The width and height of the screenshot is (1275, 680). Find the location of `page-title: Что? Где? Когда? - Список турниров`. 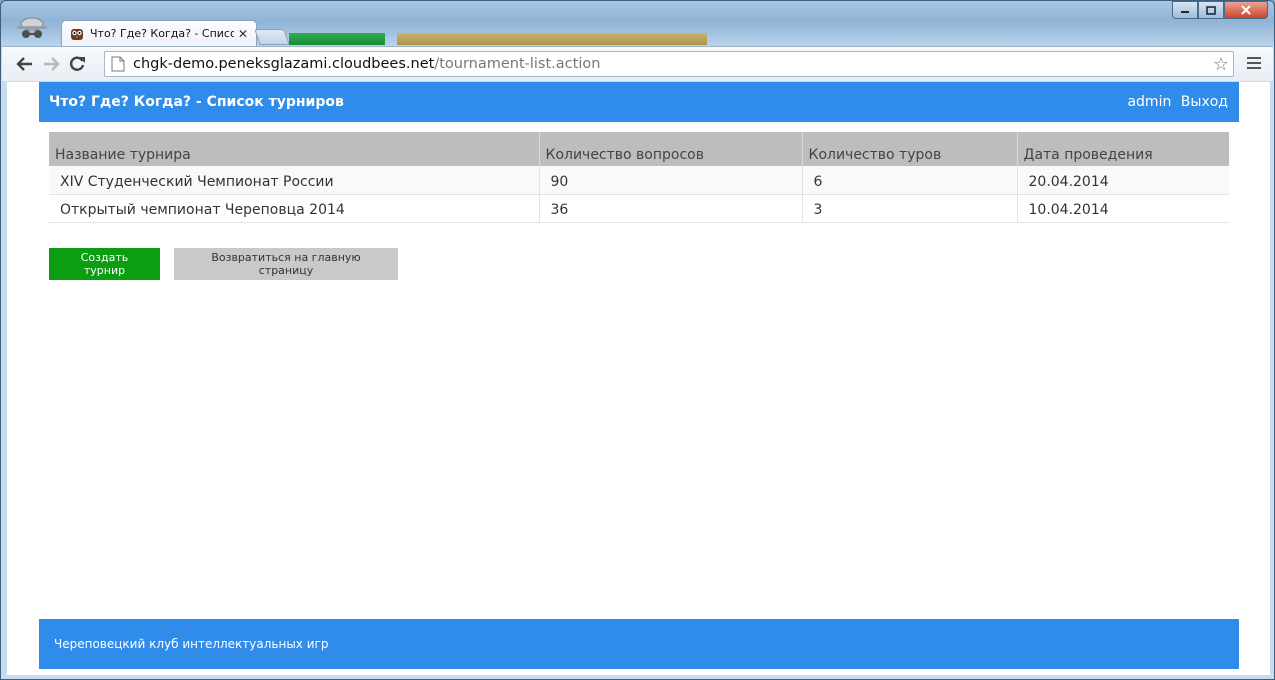

page-title: Что? Где? Когда? - Список турниров is located at coordinates (196, 102).